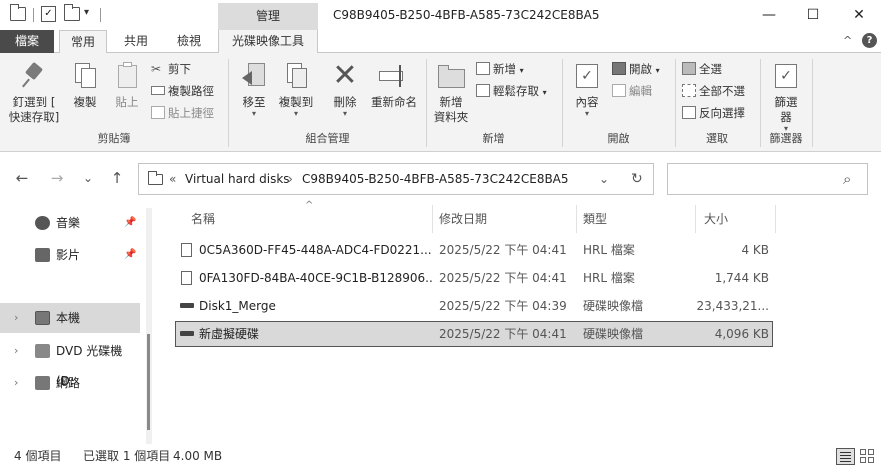  What do you see at coordinates (636, 69) in the screenshot?
I see `open-button: 開啟 ▾` at bounding box center [636, 69].